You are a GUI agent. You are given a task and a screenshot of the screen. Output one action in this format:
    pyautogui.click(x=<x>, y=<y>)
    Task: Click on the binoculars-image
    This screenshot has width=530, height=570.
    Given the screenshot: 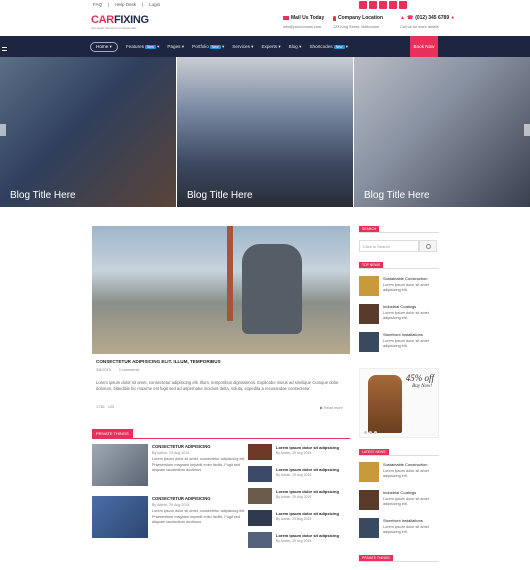 What is the action you would take?
    pyautogui.click(x=272, y=289)
    